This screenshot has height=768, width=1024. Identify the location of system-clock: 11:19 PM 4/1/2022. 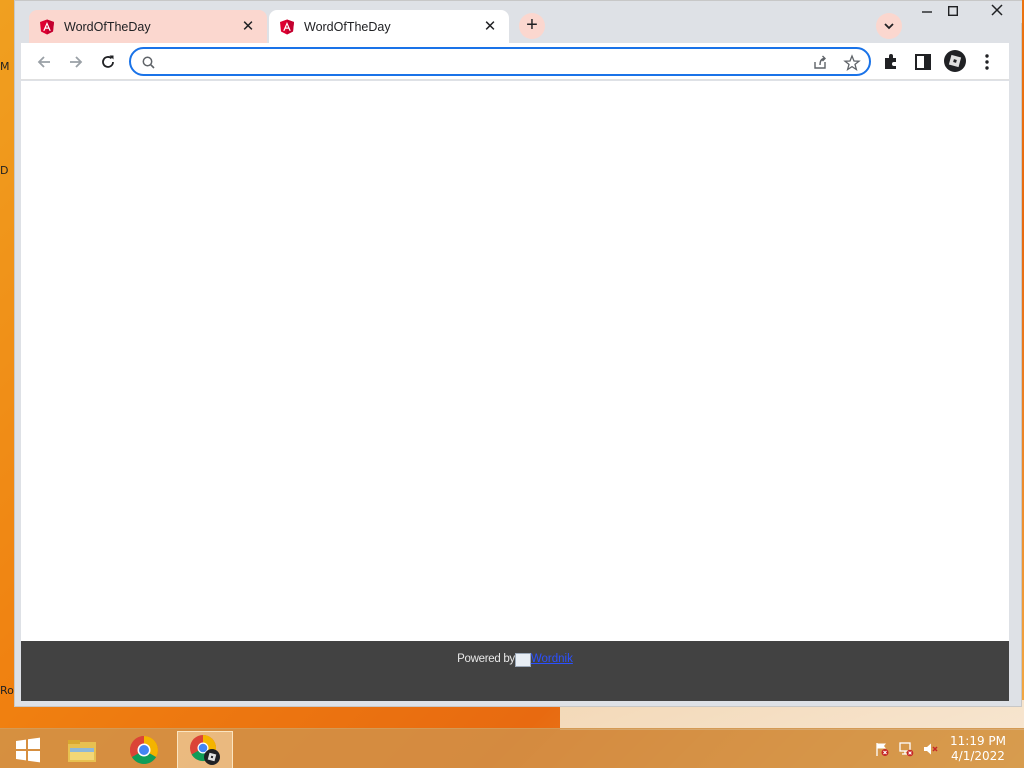
(978, 749).